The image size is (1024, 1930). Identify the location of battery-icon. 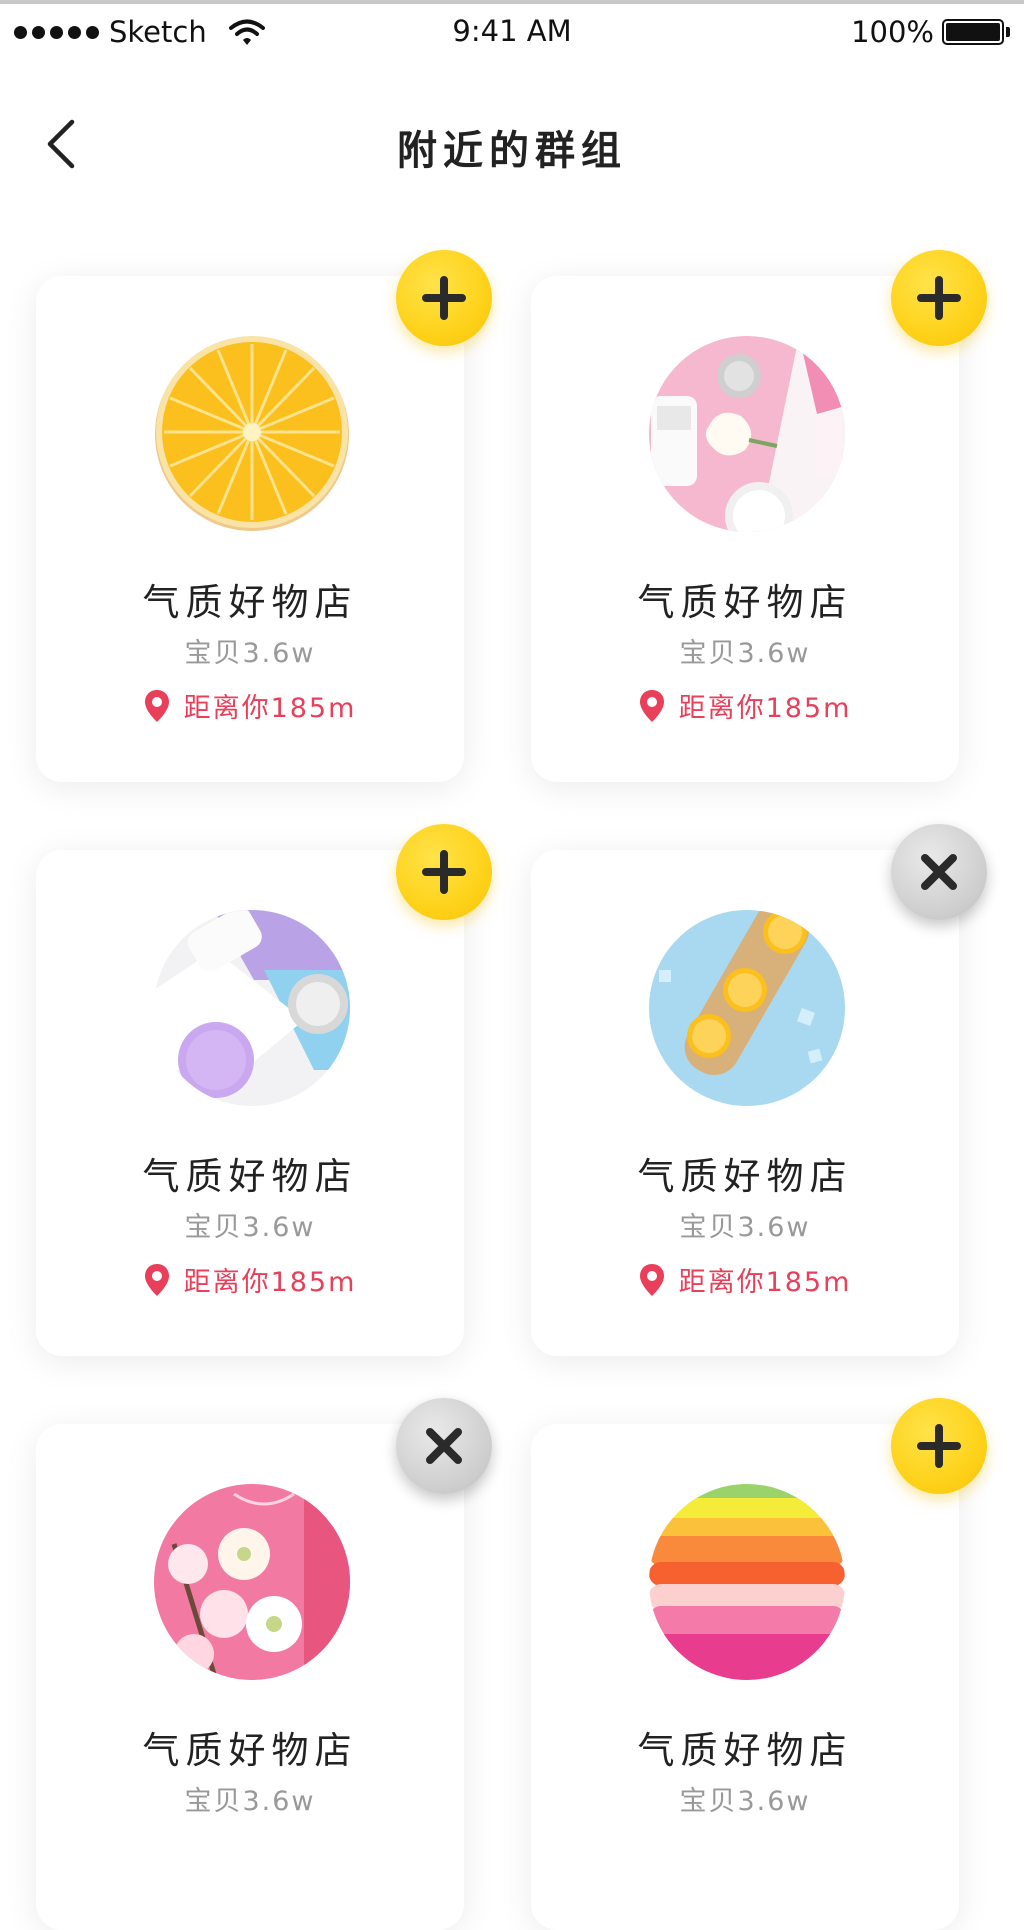
(973, 32).